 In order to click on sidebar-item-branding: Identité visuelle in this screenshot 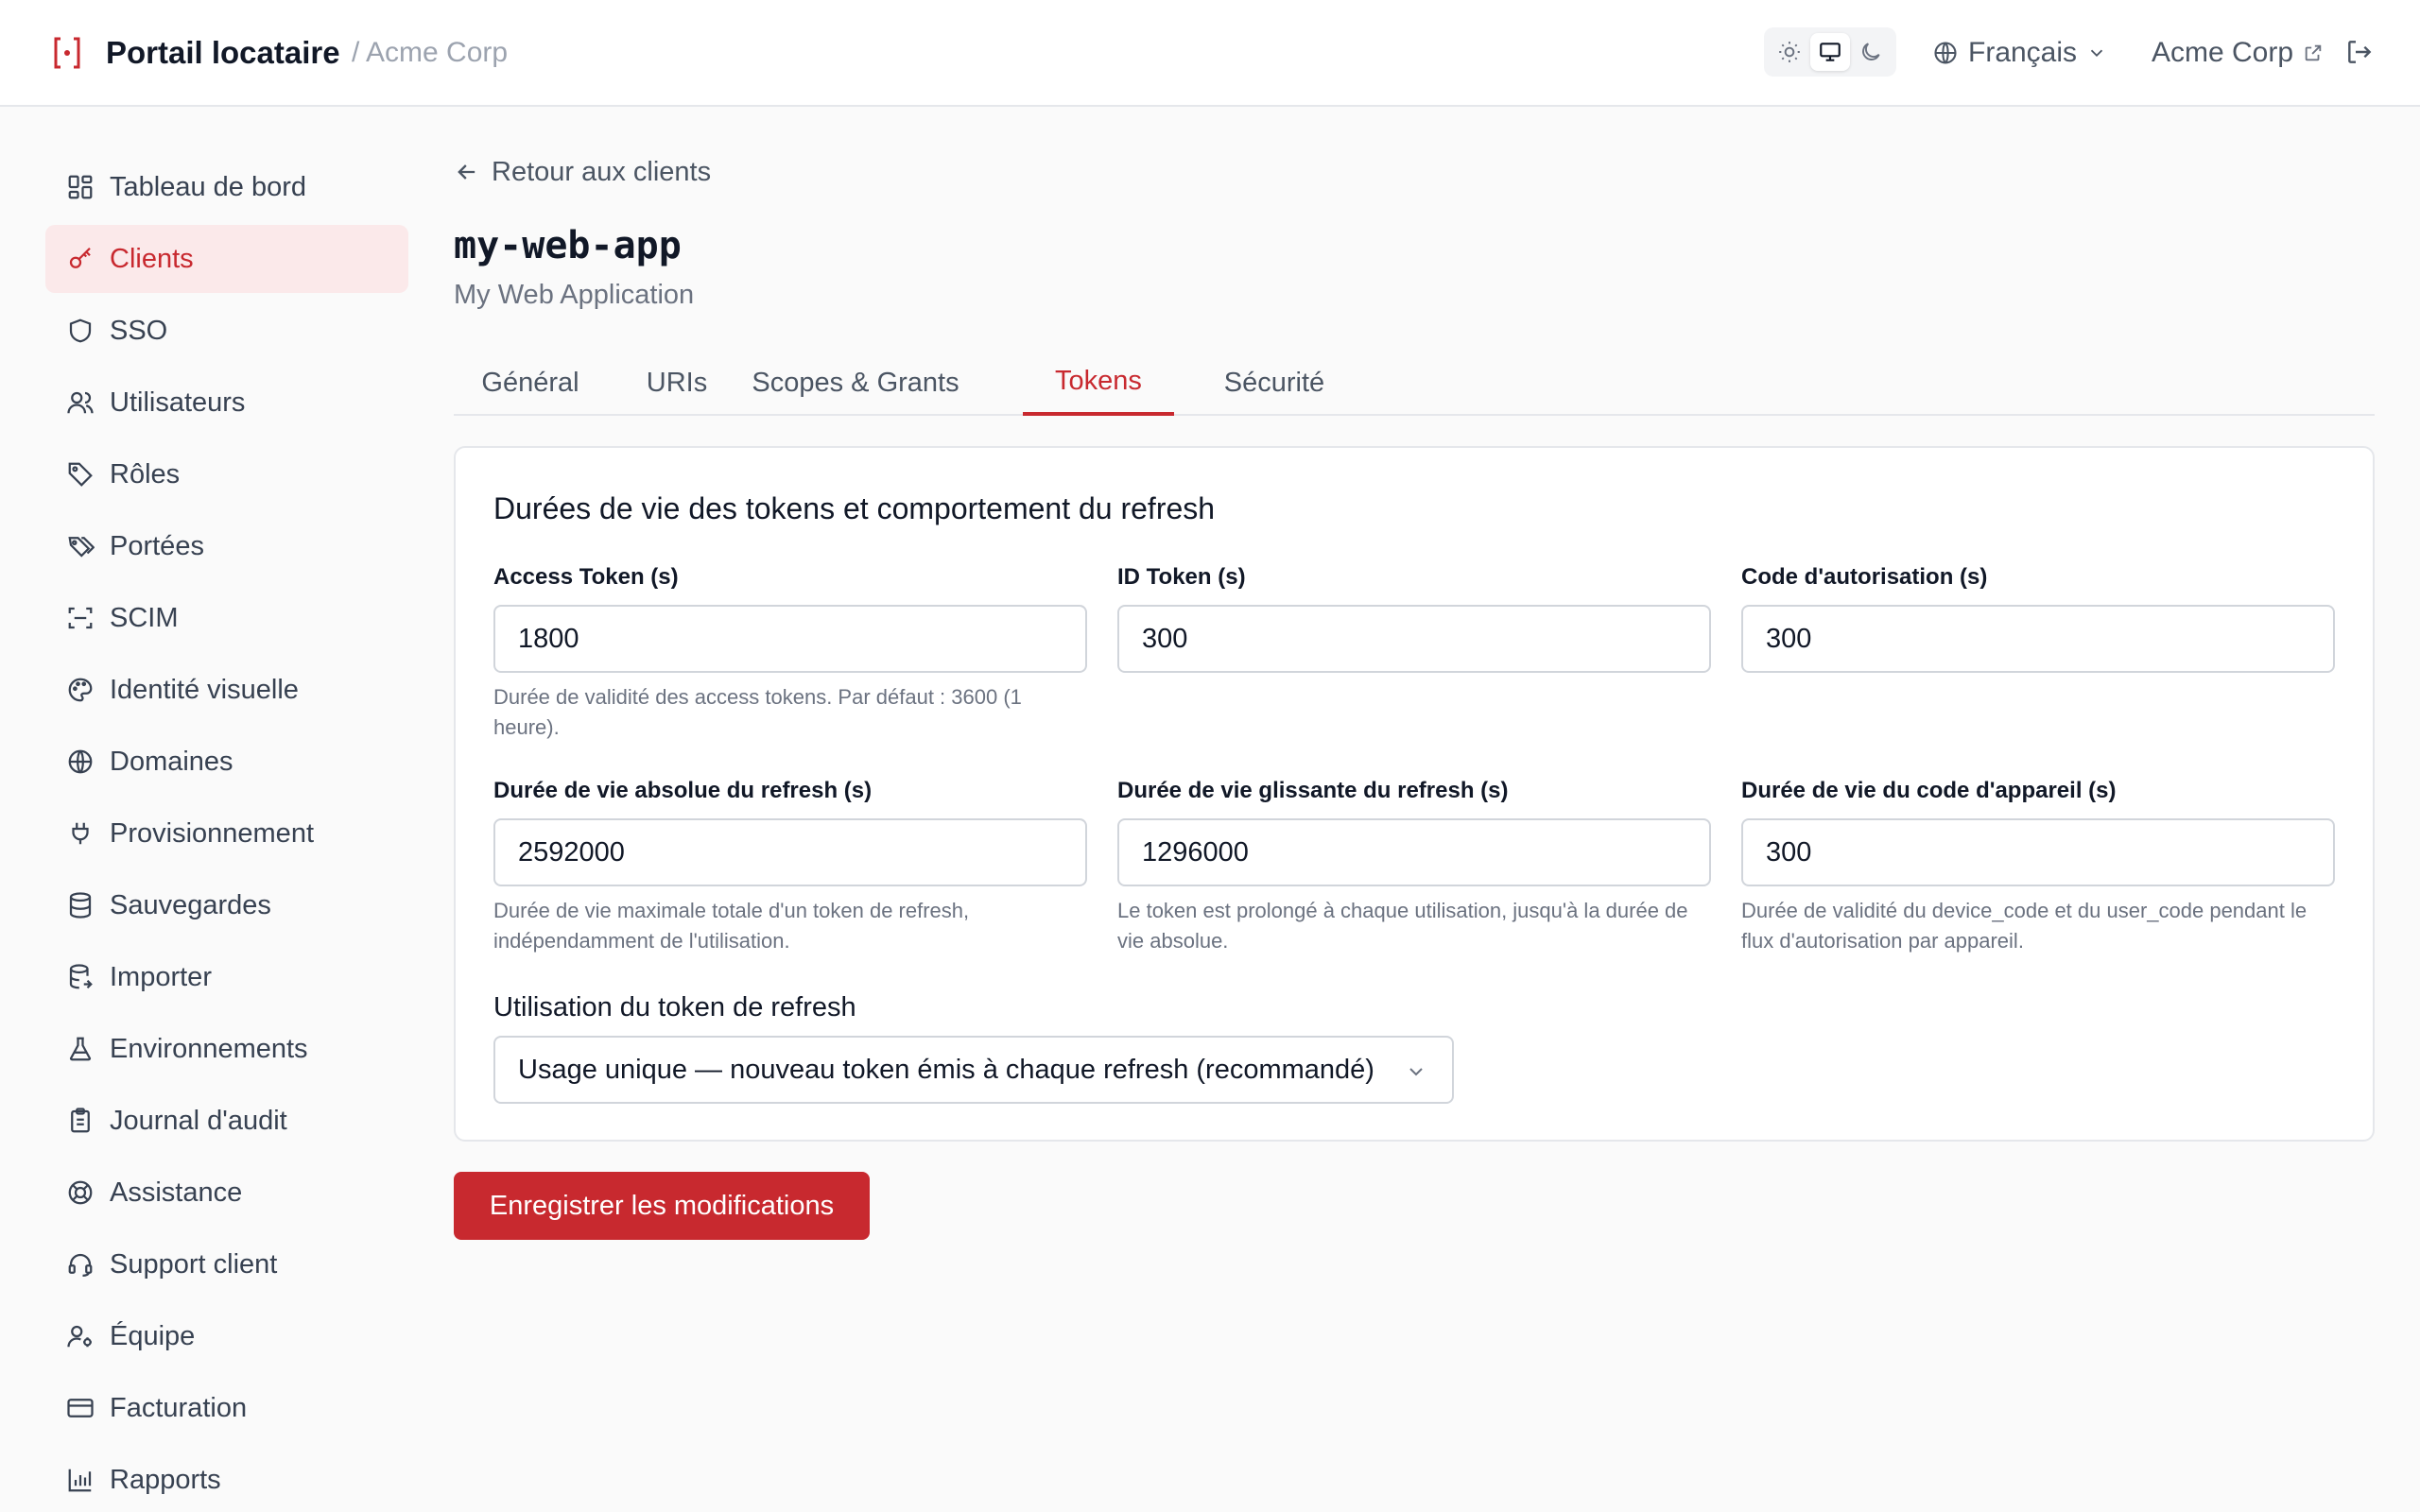, I will do `click(226, 690)`.